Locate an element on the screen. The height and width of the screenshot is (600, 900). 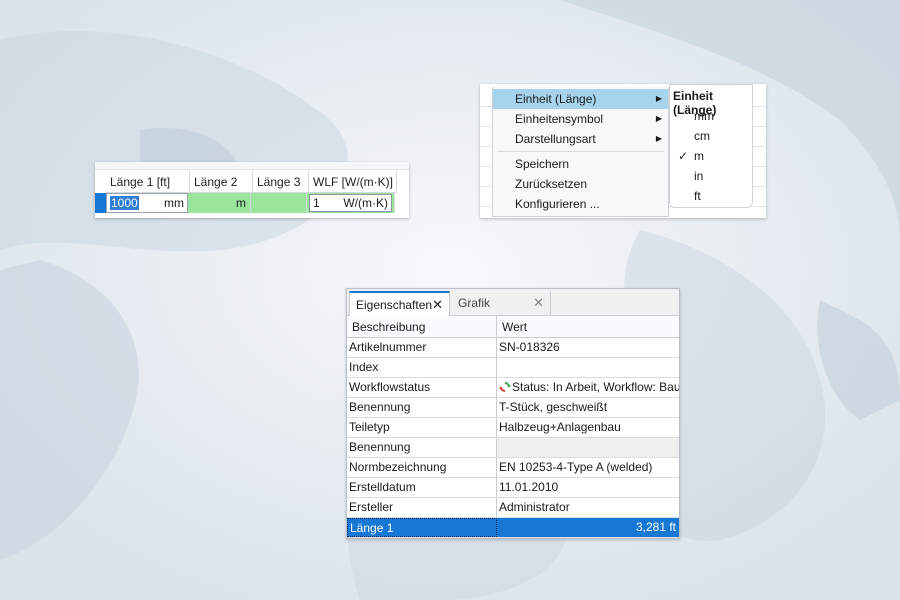
property-row-selected: Länge 1 3,281 ft is located at coordinates (513, 528).